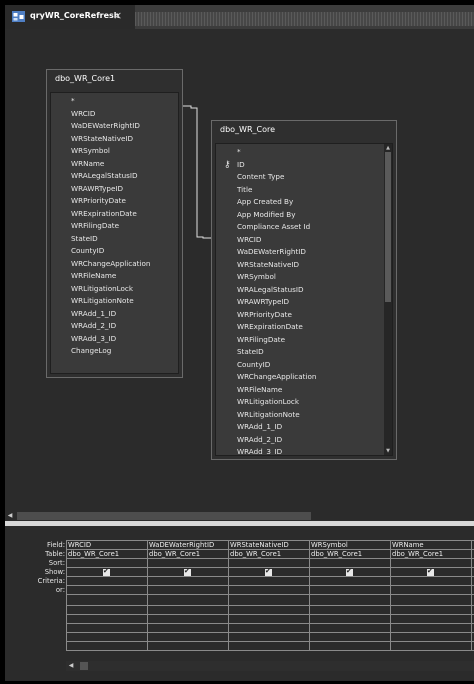 The height and width of the screenshot is (684, 474). What do you see at coordinates (304, 190) in the screenshot?
I see `field-item: Title` at bounding box center [304, 190].